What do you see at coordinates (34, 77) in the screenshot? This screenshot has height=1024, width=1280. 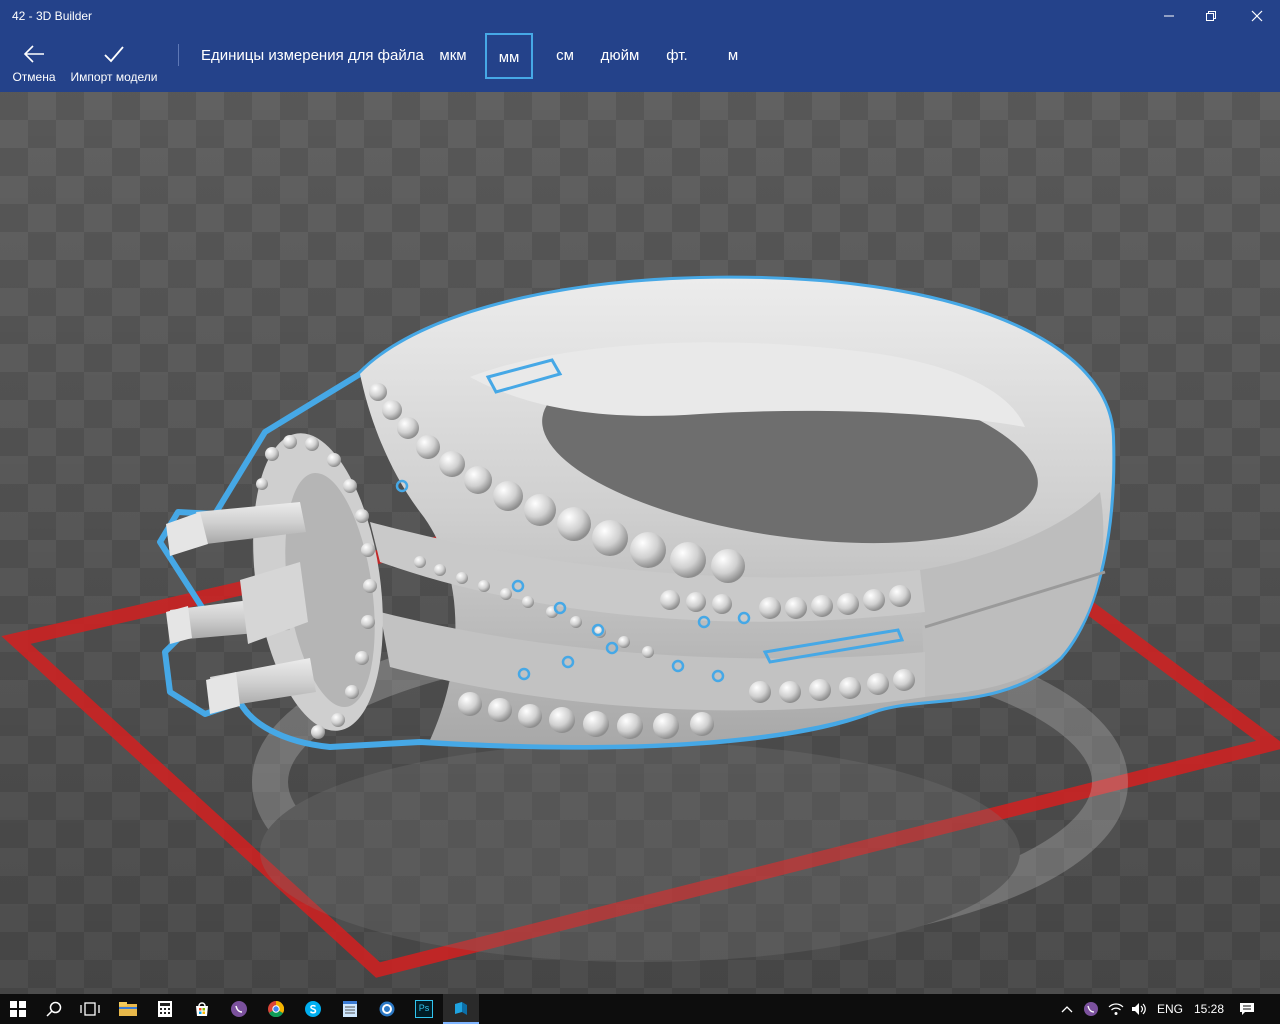 I see `cancel-label: Отмена` at bounding box center [34, 77].